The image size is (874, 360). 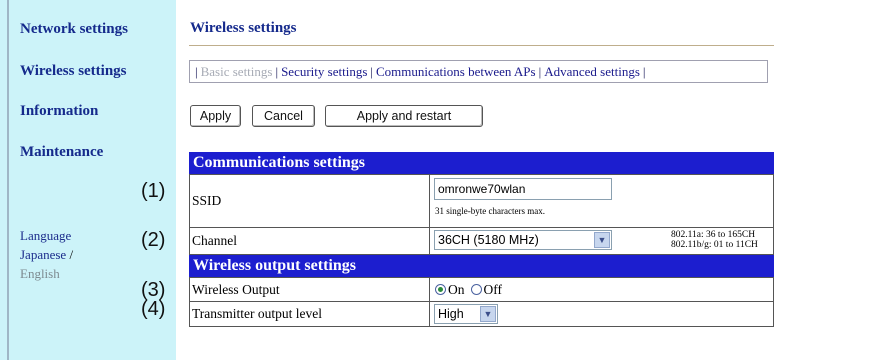 What do you see at coordinates (440, 289) in the screenshot?
I see `wireless-output-on-radio` at bounding box center [440, 289].